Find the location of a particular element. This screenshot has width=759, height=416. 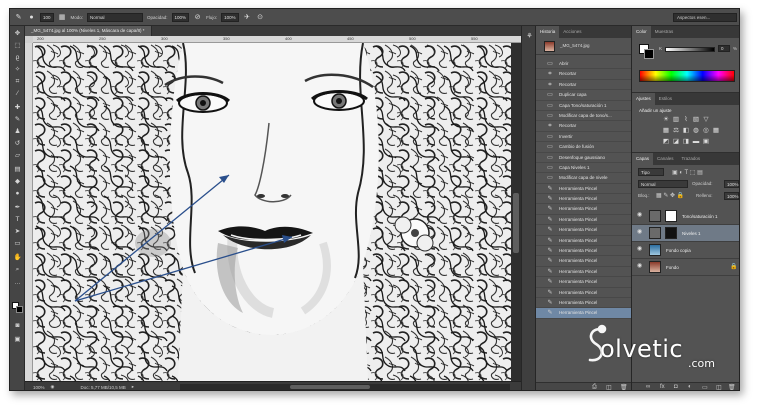

add-mask-icon: ◘ is located at coordinates (676, 387).